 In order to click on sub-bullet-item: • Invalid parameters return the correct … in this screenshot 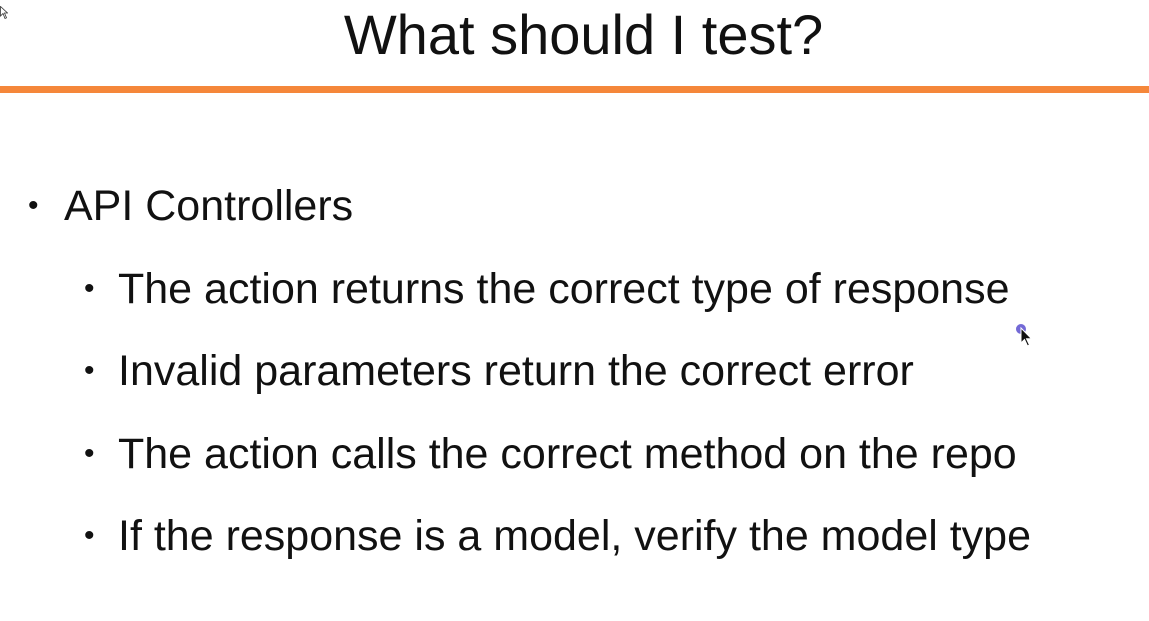, I will do `click(499, 371)`.